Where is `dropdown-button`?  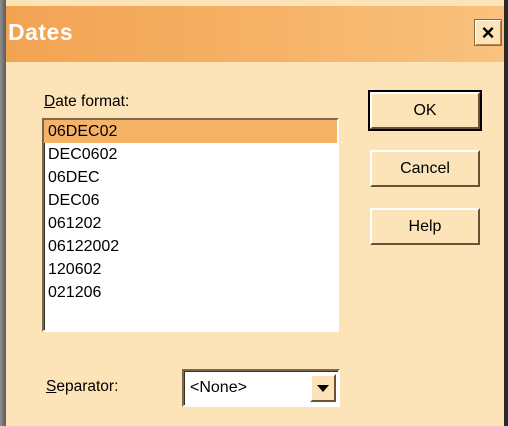
dropdown-button is located at coordinates (323, 388).